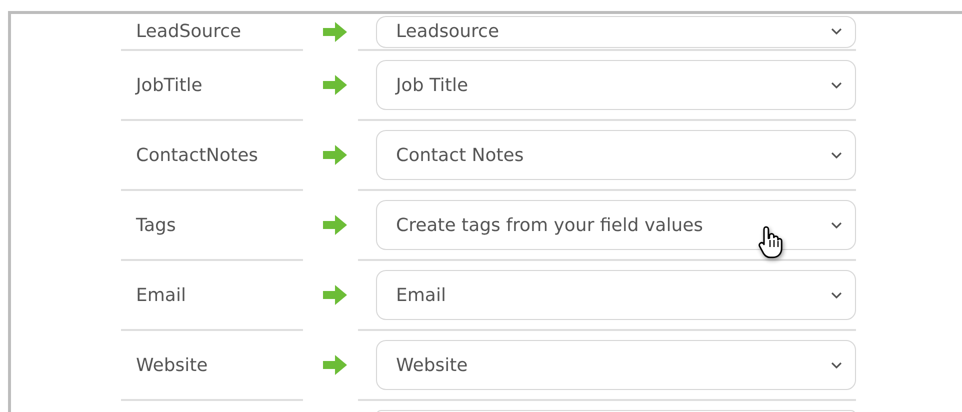 This screenshot has height=412, width=962. Describe the element at coordinates (169, 85) in the screenshot. I see `field-name: JobTitle` at that location.